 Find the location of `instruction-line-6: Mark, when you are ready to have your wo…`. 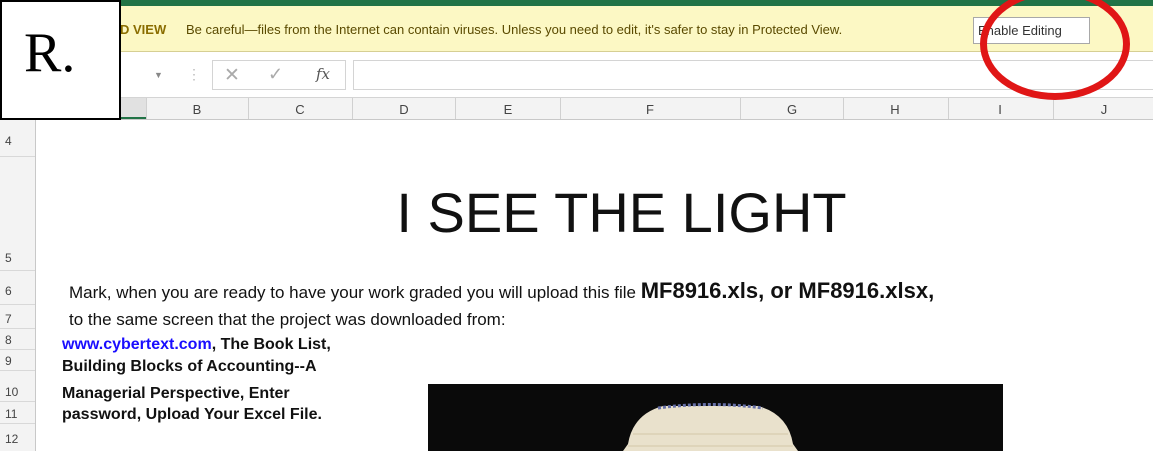

instruction-line-6: Mark, when you are ready to have your wo… is located at coordinates (501, 291).